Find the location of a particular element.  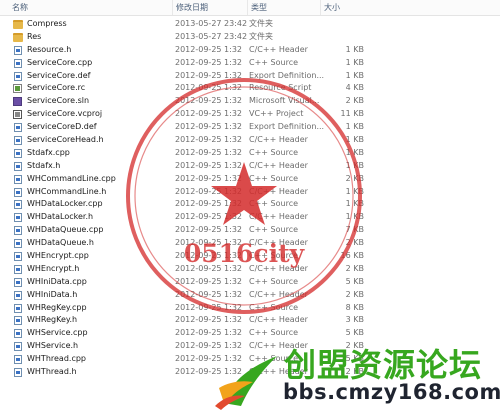

file-name: WHIniData.h is located at coordinates (52, 294).